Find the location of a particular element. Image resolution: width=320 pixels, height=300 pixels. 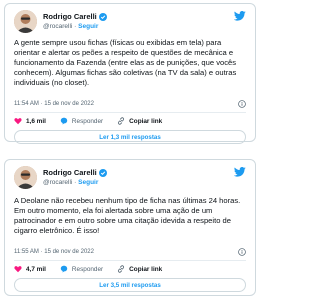

like-button: 1,6 mil is located at coordinates (30, 121).